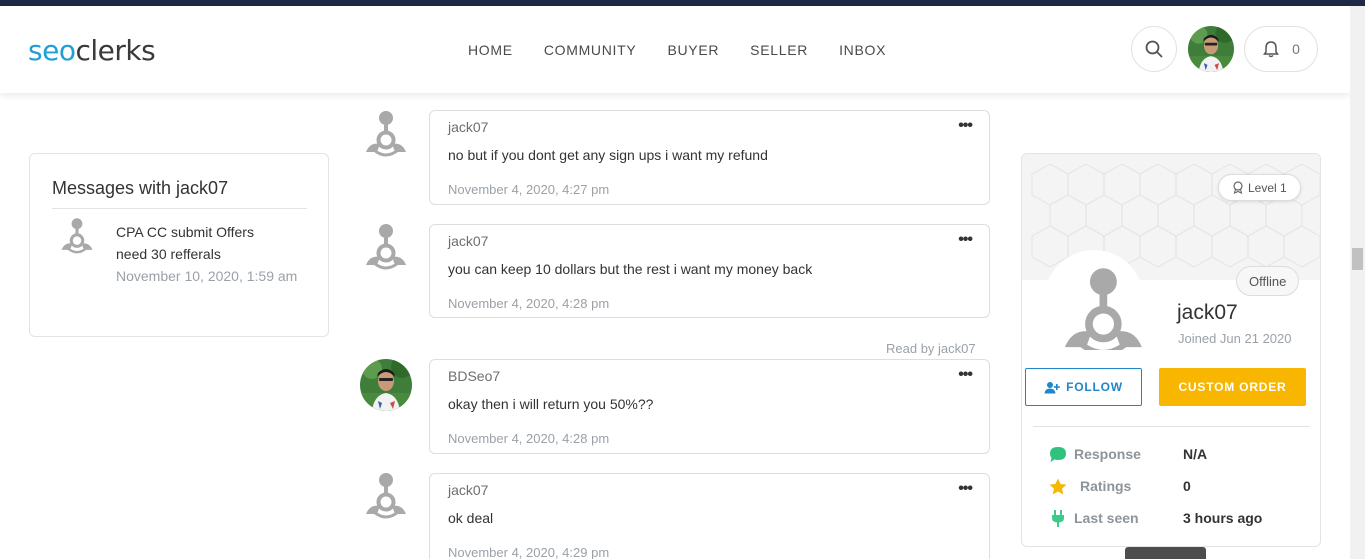 This screenshot has width=1365, height=559. What do you see at coordinates (1173, 487) in the screenshot?
I see `stat-ratings: Ratings 0` at bounding box center [1173, 487].